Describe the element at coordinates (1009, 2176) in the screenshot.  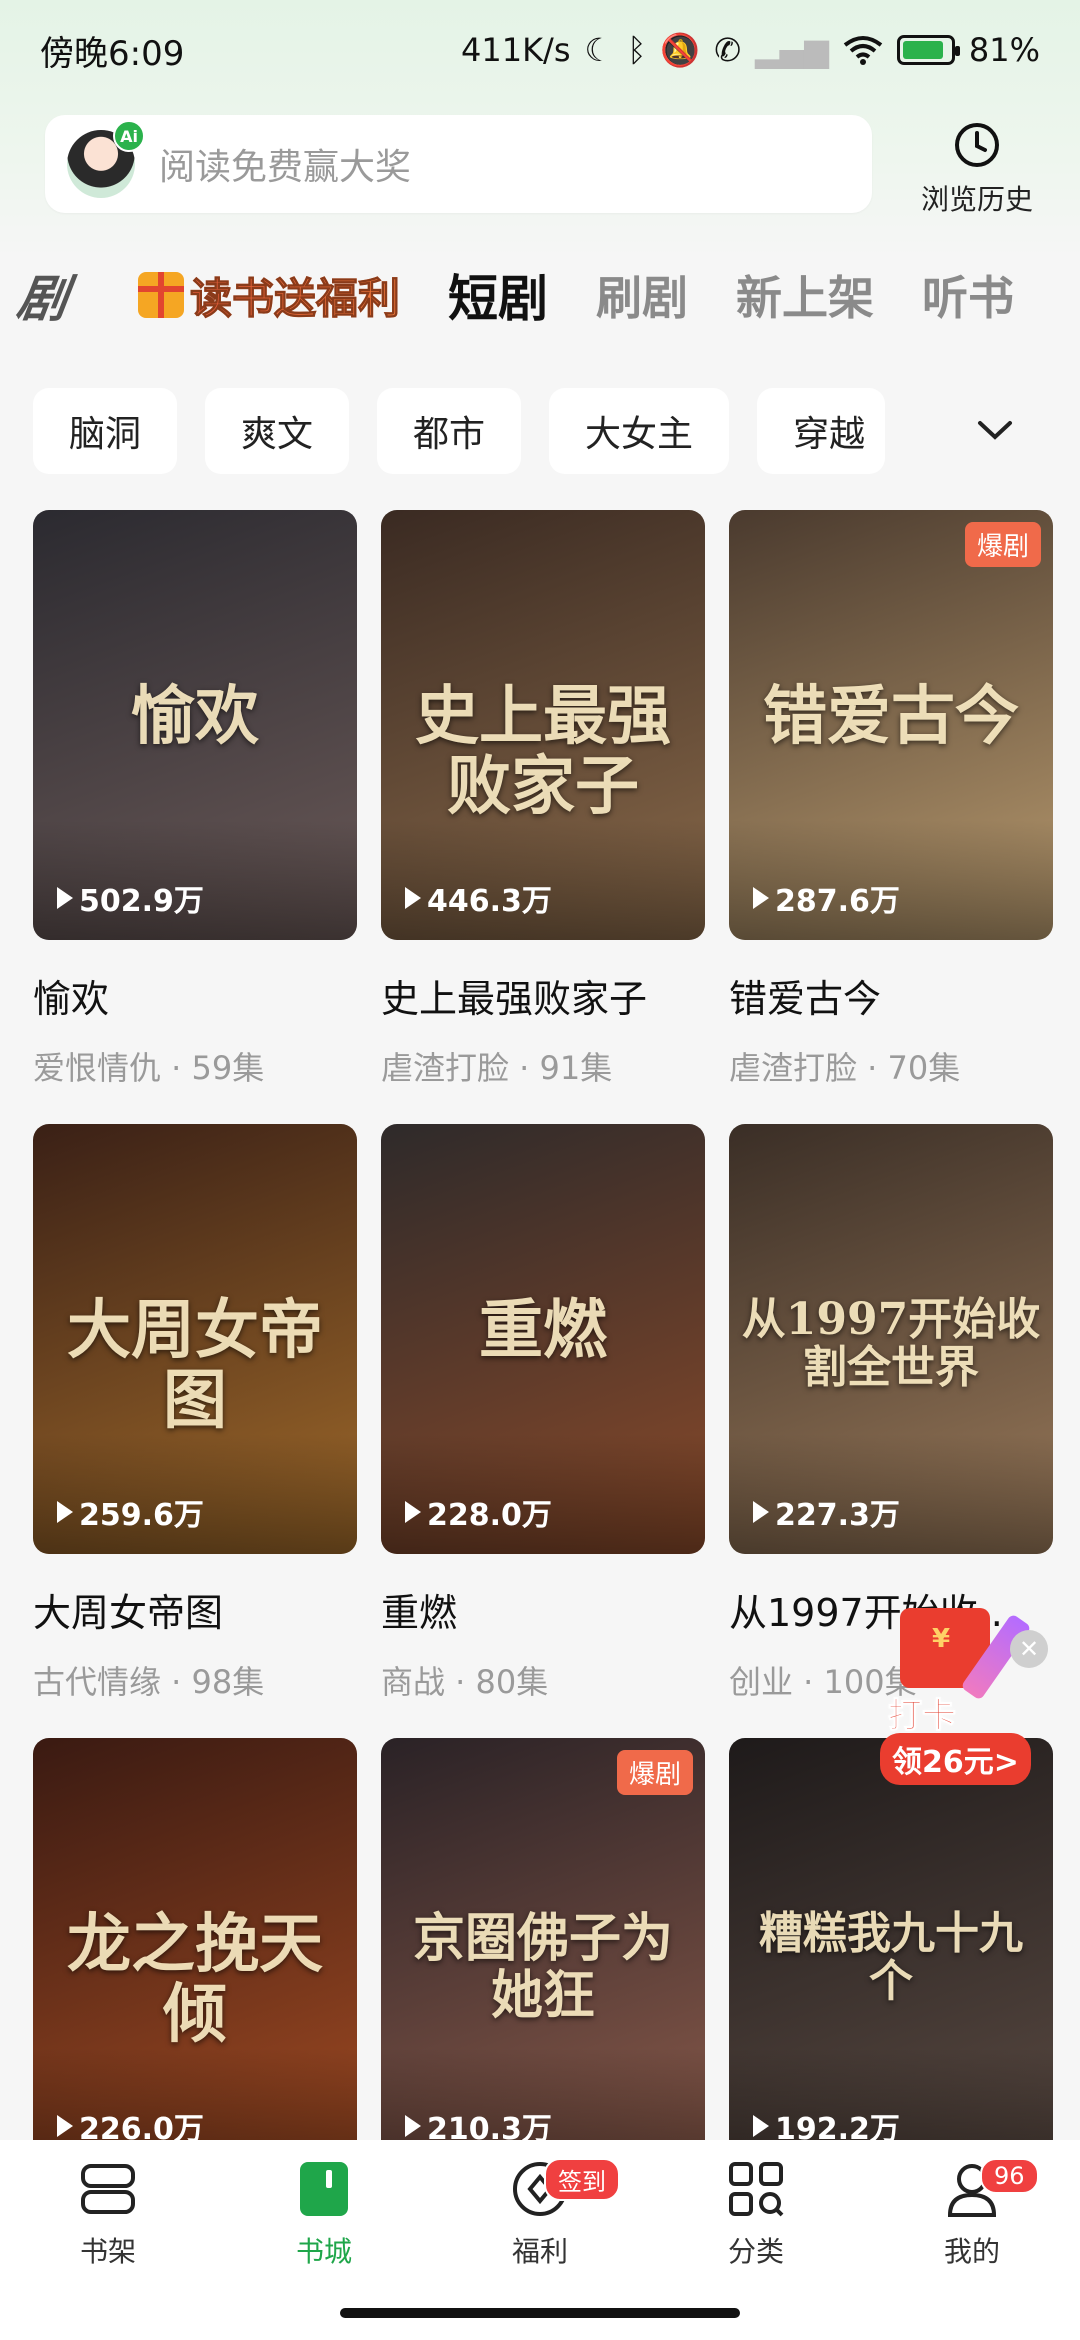
I see `profile-badge: 96` at that location.